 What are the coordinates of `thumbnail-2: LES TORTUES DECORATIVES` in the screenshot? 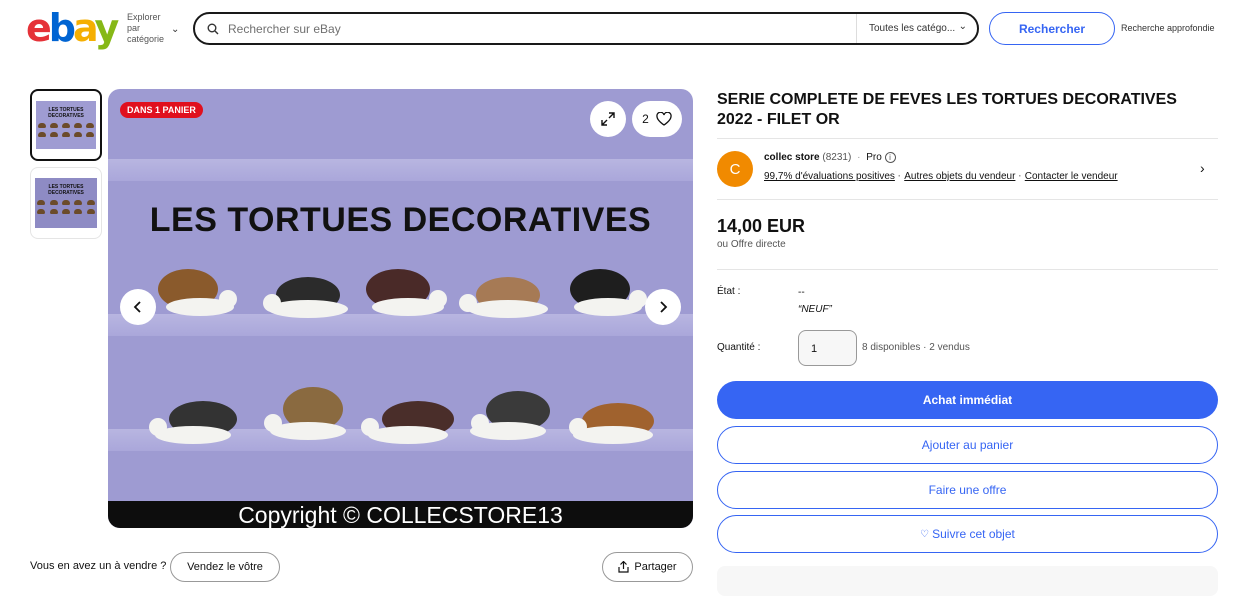 It's located at (66, 203).